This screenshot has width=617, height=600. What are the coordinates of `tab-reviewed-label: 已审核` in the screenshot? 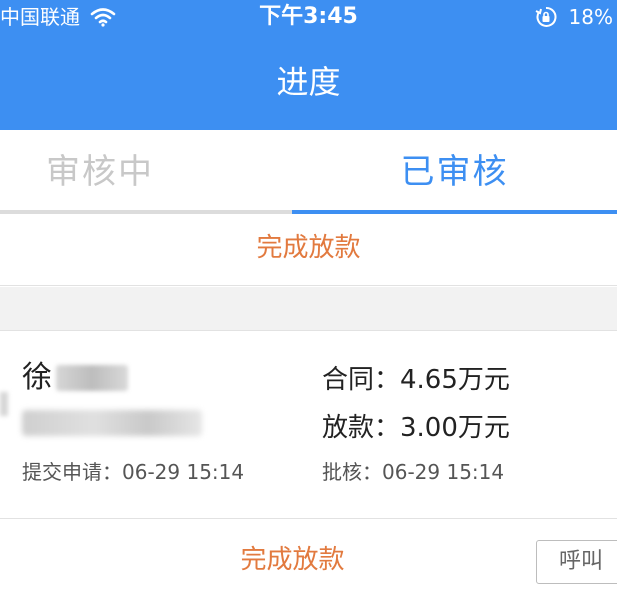 It's located at (454, 172).